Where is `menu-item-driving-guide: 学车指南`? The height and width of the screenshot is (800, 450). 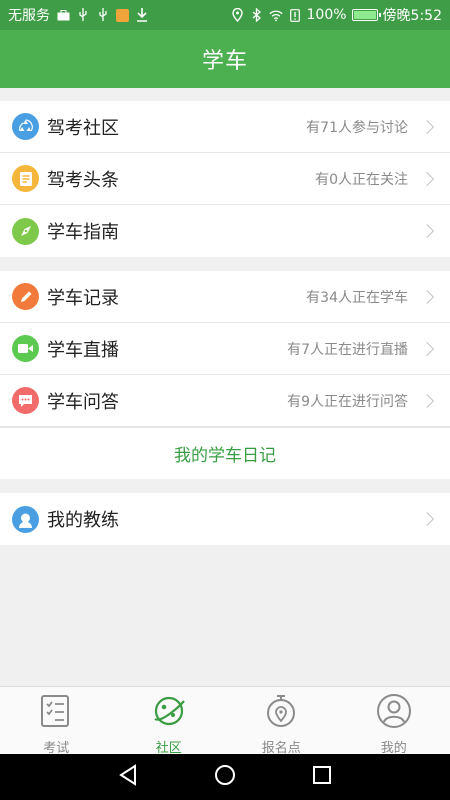
menu-item-driving-guide: 学车指南 is located at coordinates (225, 231).